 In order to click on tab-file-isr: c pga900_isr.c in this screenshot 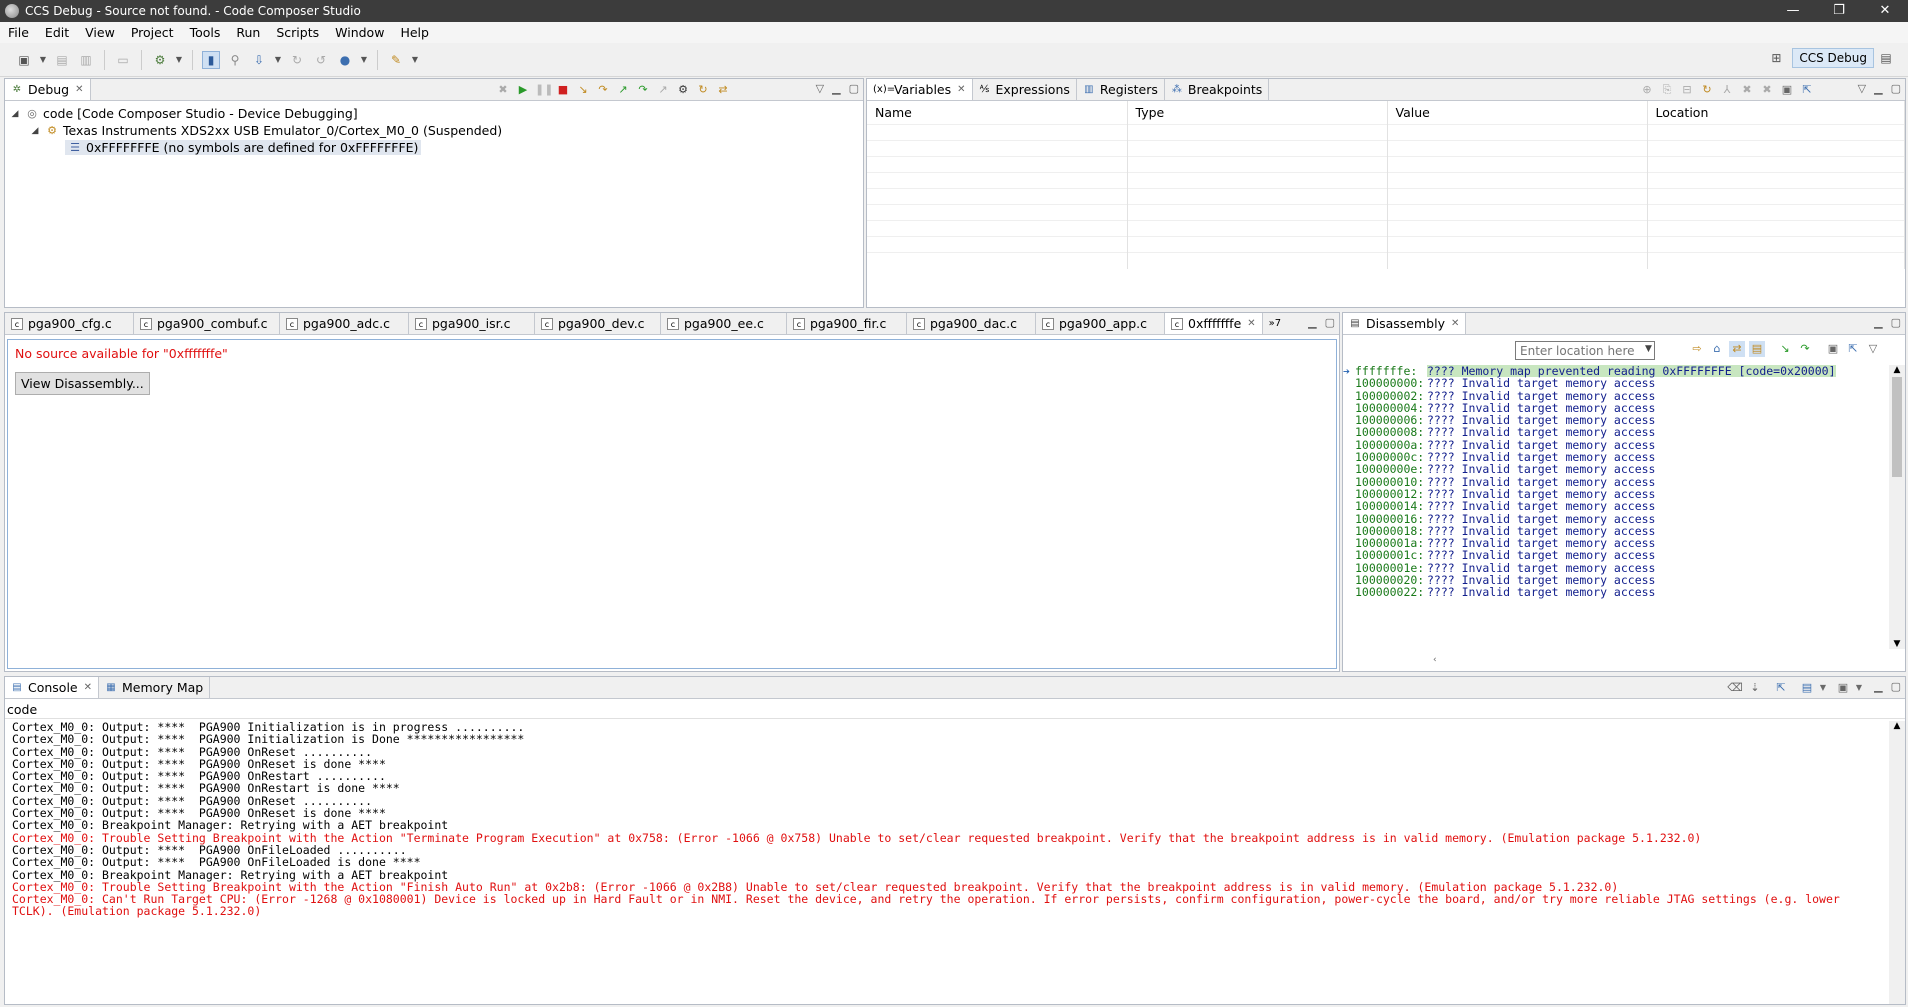, I will do `click(472, 323)`.